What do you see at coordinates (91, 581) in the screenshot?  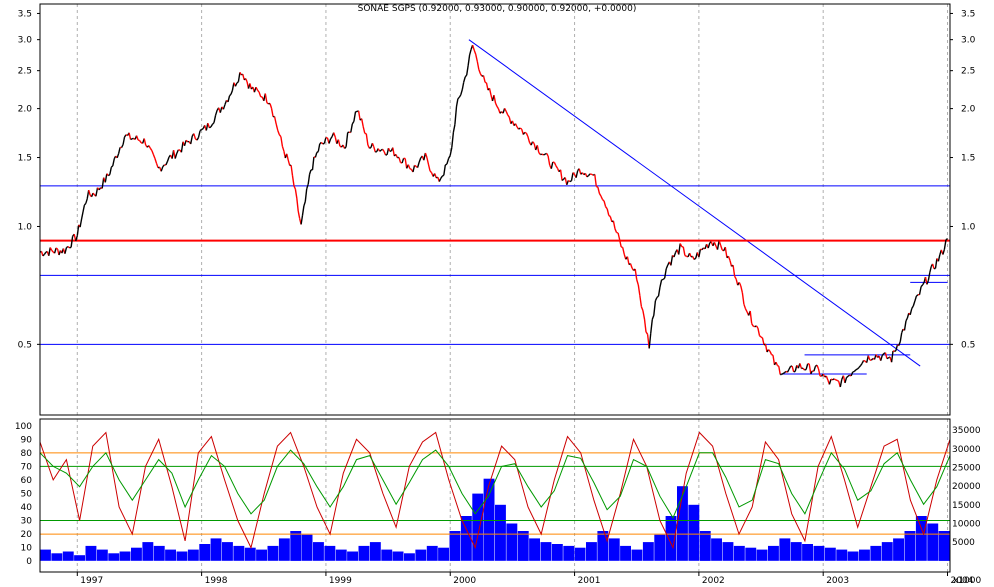 I see `x-tick-label: 1997` at bounding box center [91, 581].